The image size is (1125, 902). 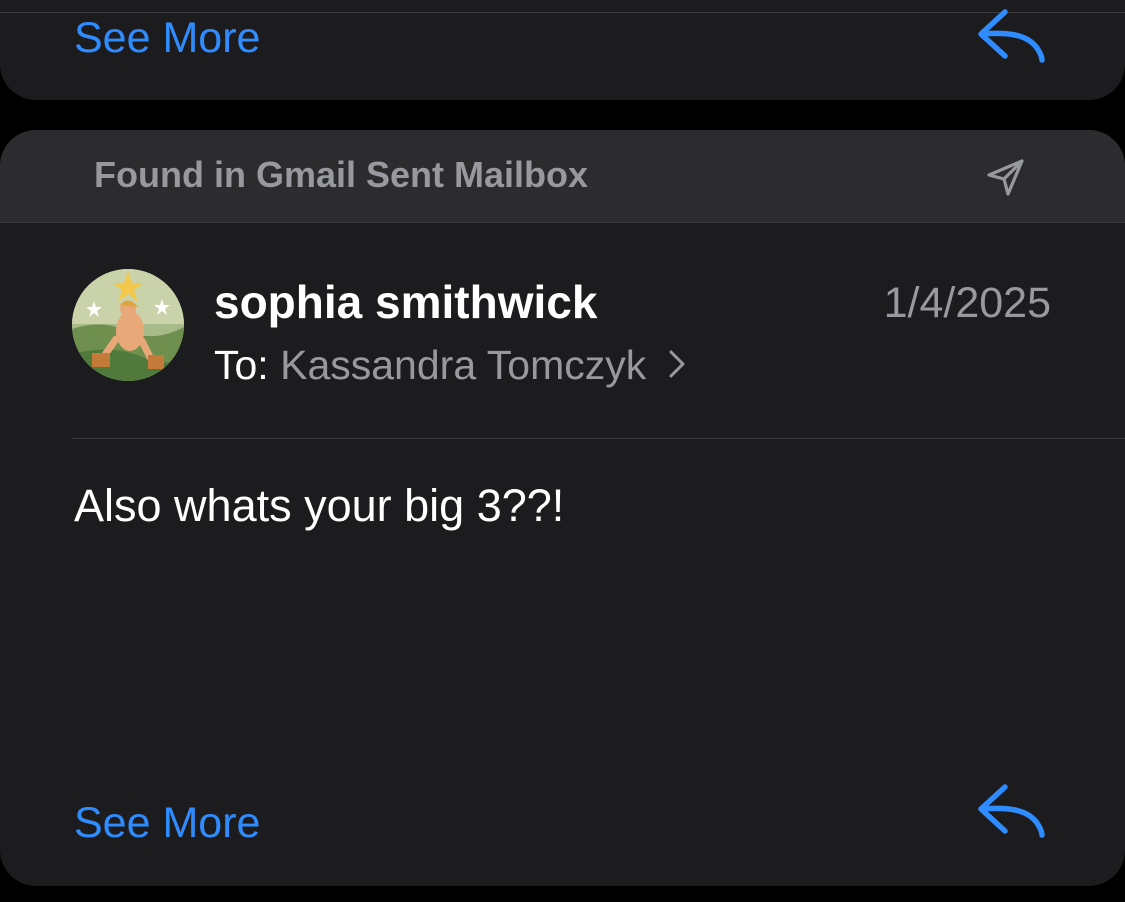 What do you see at coordinates (241, 365) in the screenshot?
I see `to-label: To:` at bounding box center [241, 365].